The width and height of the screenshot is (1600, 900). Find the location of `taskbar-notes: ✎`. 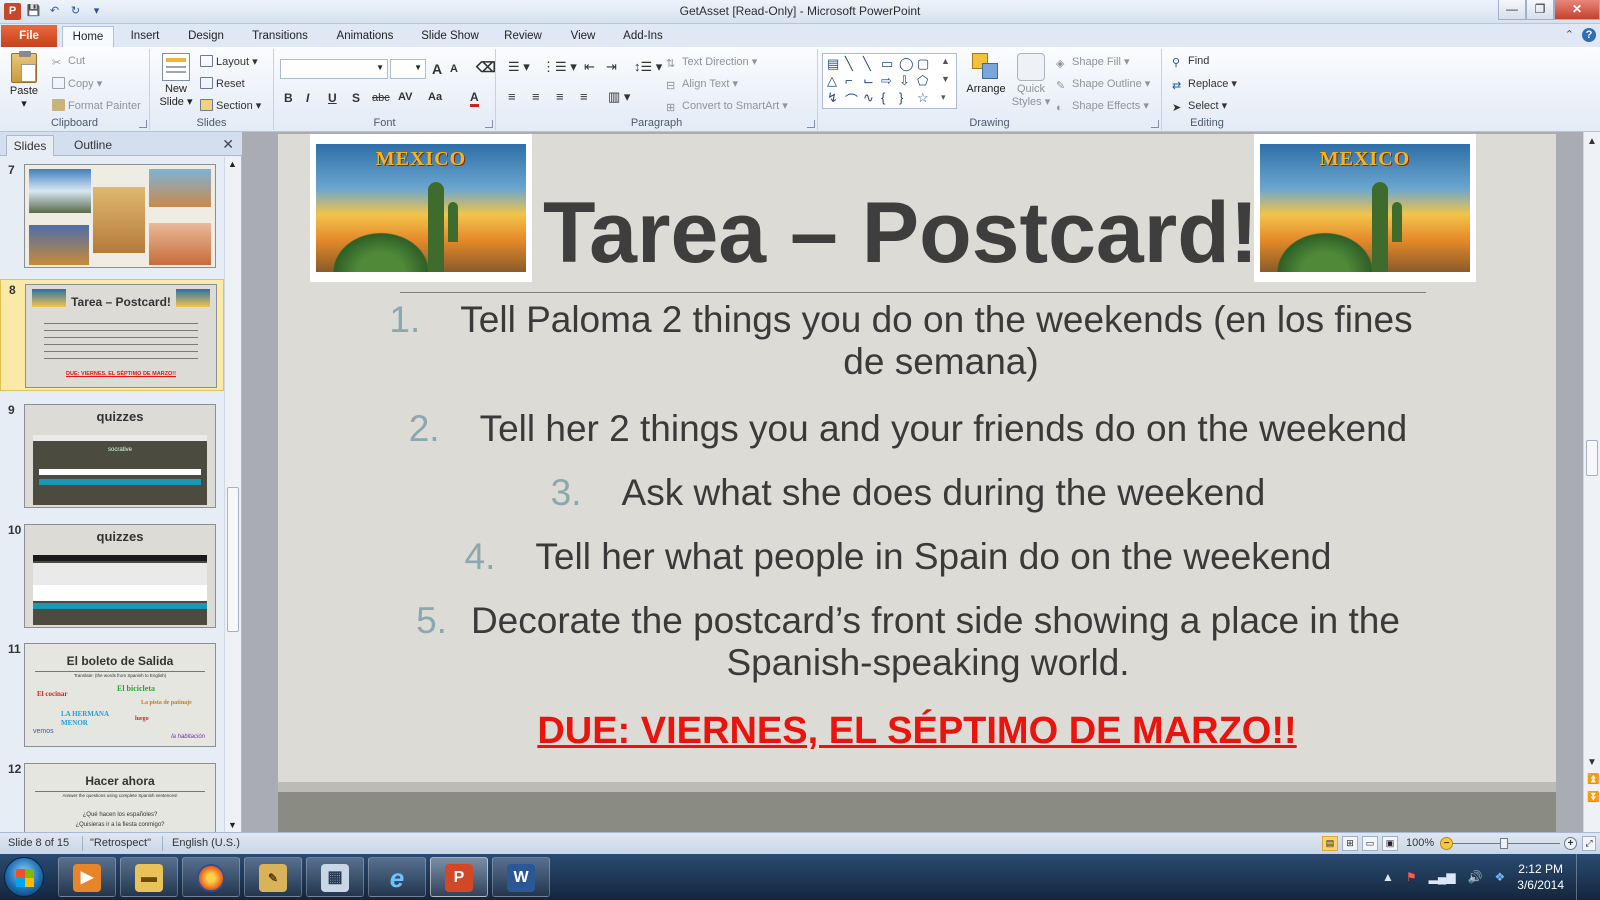

taskbar-notes: ✎ is located at coordinates (273, 877).